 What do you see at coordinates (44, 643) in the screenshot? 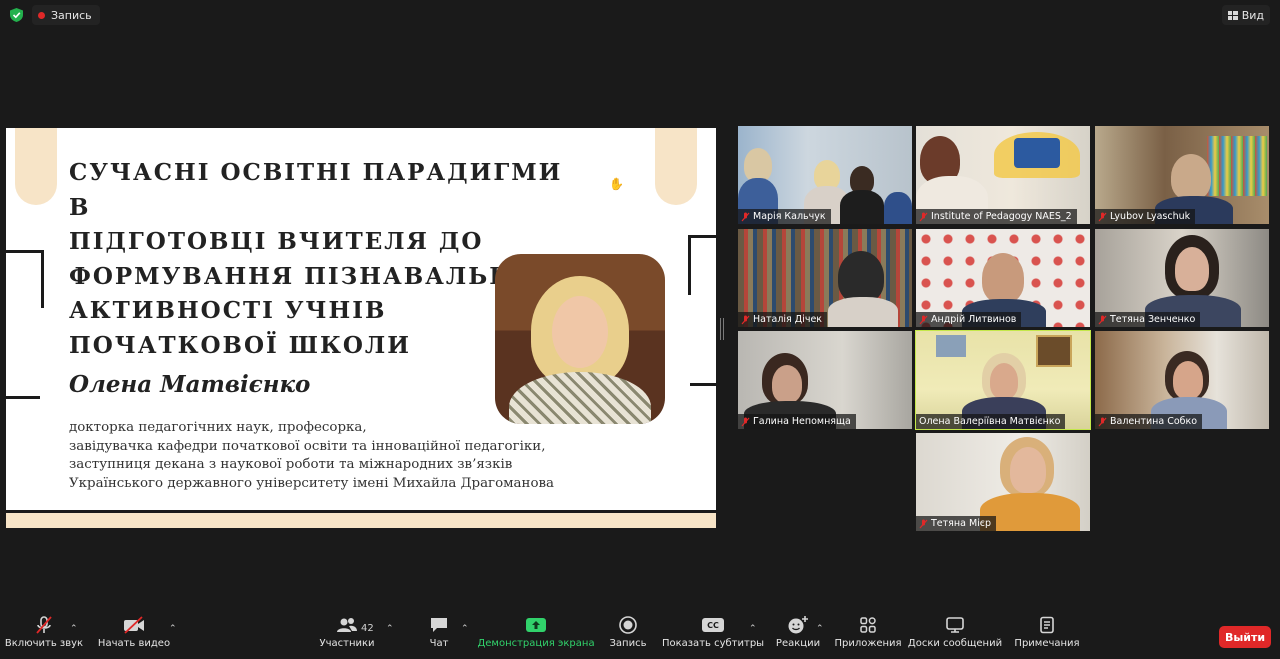
I see `unmute-label: Включить звук` at bounding box center [44, 643].